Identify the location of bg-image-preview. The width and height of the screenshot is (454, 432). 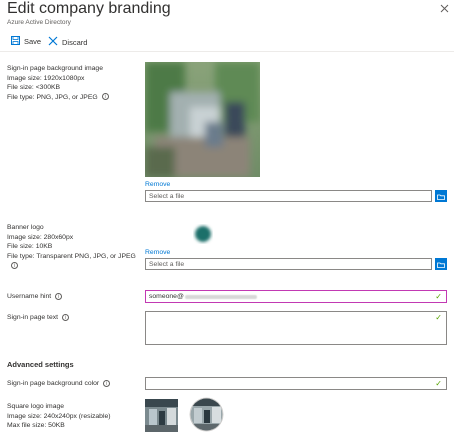
(202, 119).